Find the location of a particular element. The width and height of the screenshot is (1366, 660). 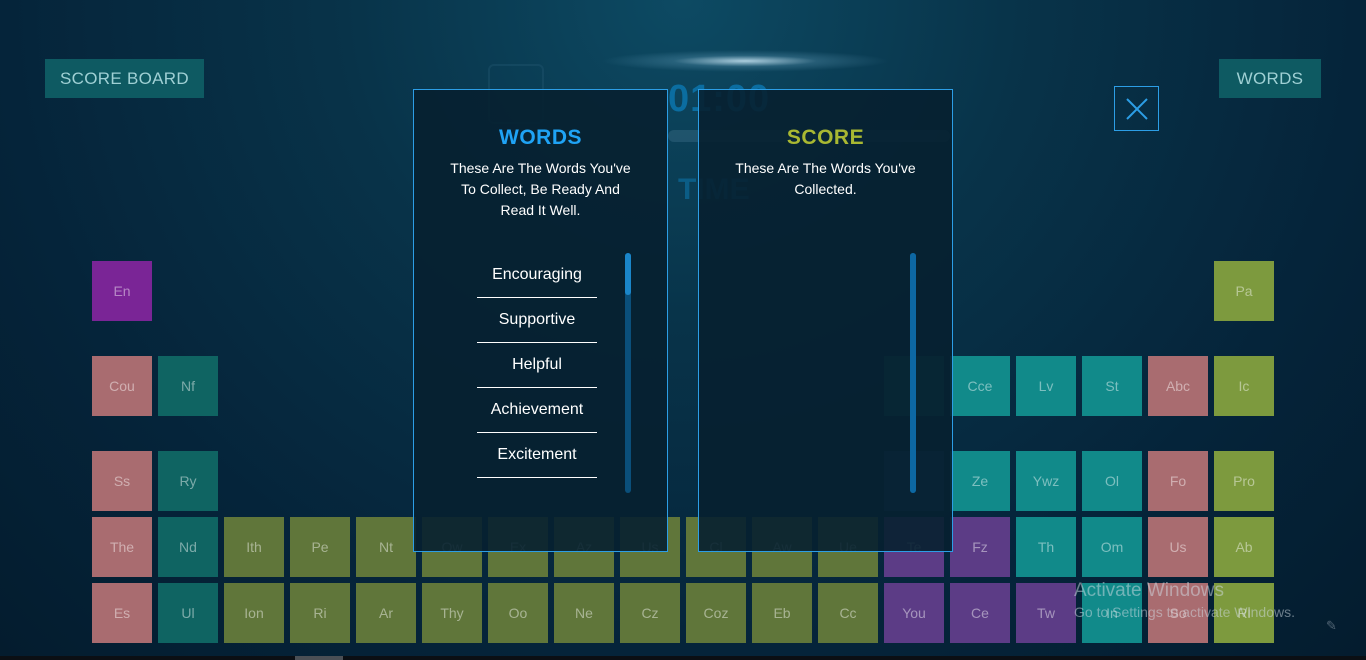

element-tile: Pro is located at coordinates (1244, 481).